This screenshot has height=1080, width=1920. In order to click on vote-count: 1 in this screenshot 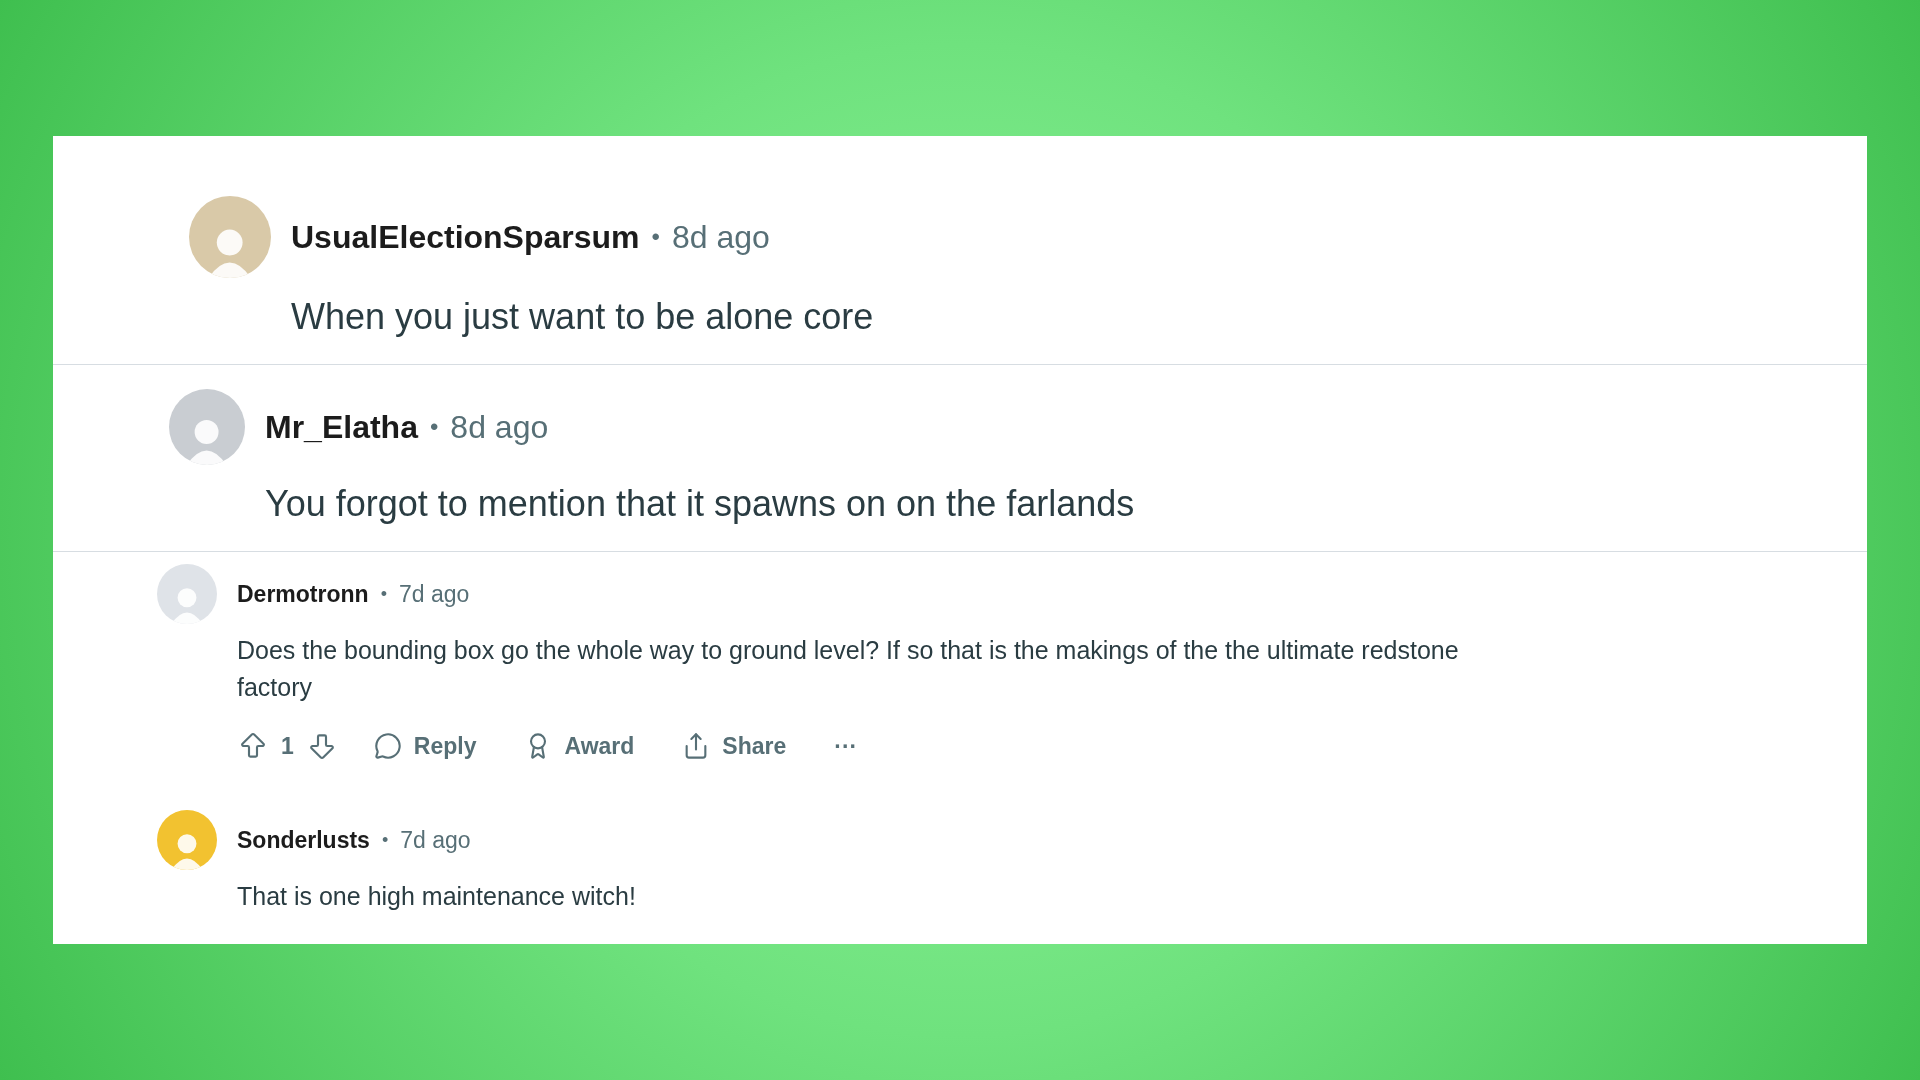, I will do `click(287, 746)`.